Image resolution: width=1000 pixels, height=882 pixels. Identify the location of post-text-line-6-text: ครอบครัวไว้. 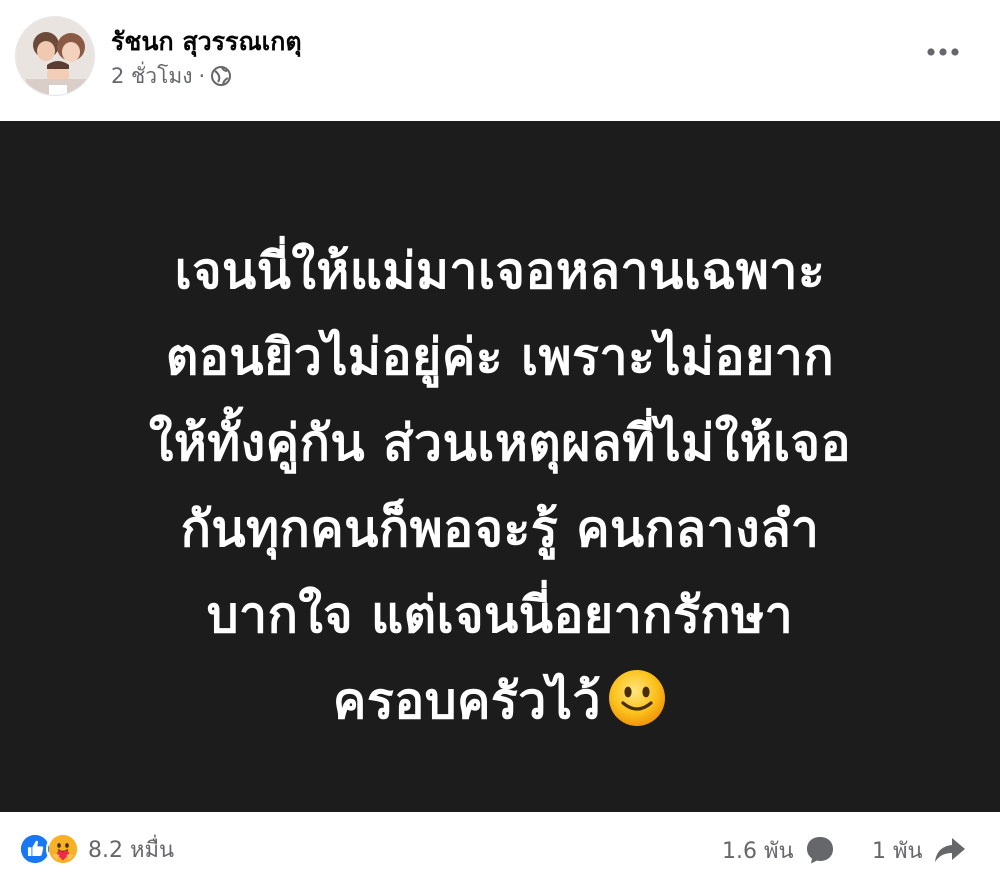
(467, 701).